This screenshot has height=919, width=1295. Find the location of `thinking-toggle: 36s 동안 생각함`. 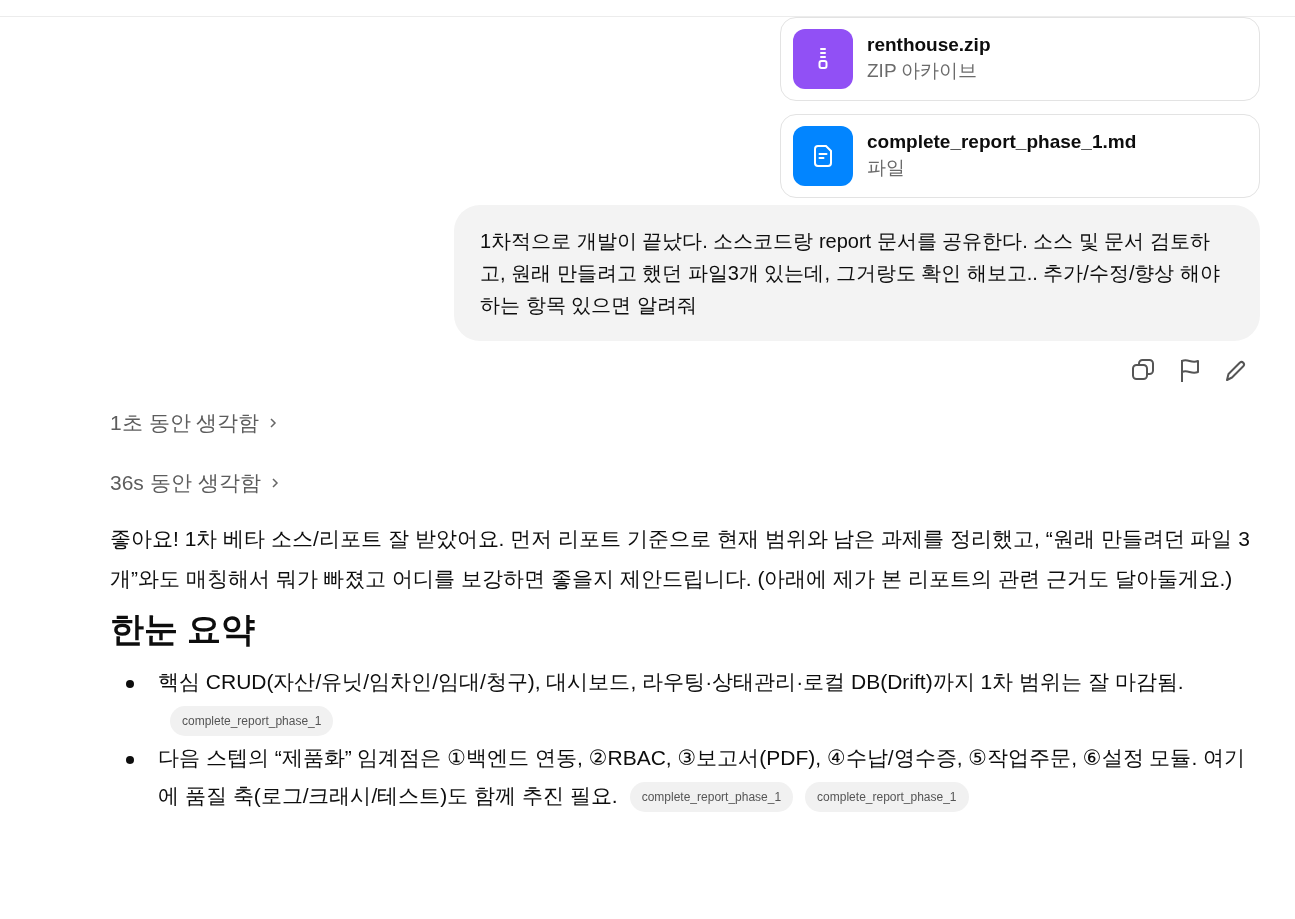

thinking-toggle: 36s 동안 생각함 is located at coordinates (194, 483).